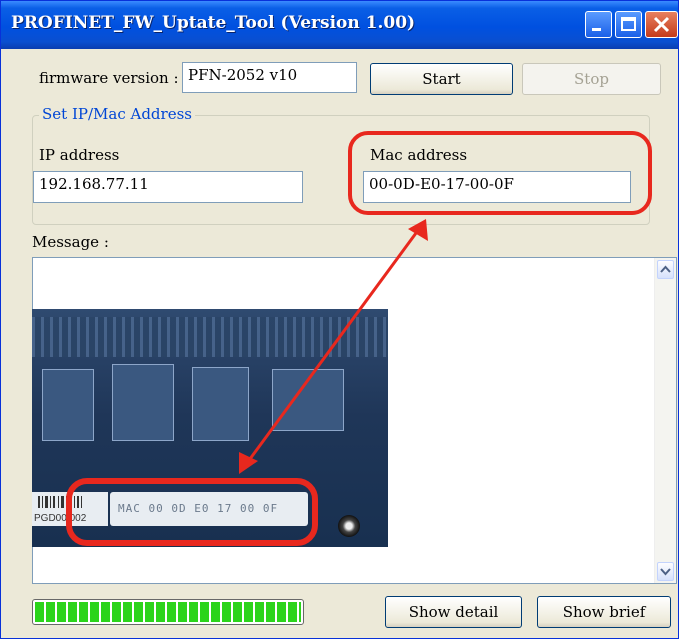  I want to click on window-title: PROFINET_FW_Uptate_Tool (Version 1.00), so click(213, 23).